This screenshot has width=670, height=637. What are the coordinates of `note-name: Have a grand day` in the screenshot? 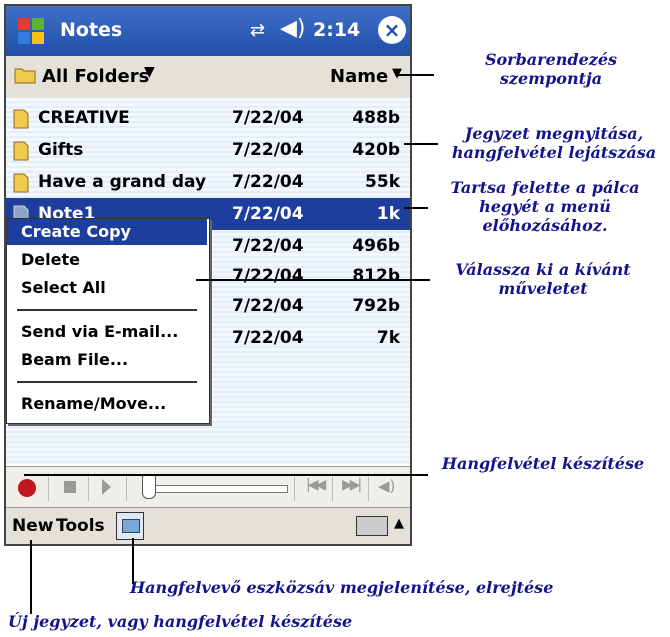 It's located at (122, 182).